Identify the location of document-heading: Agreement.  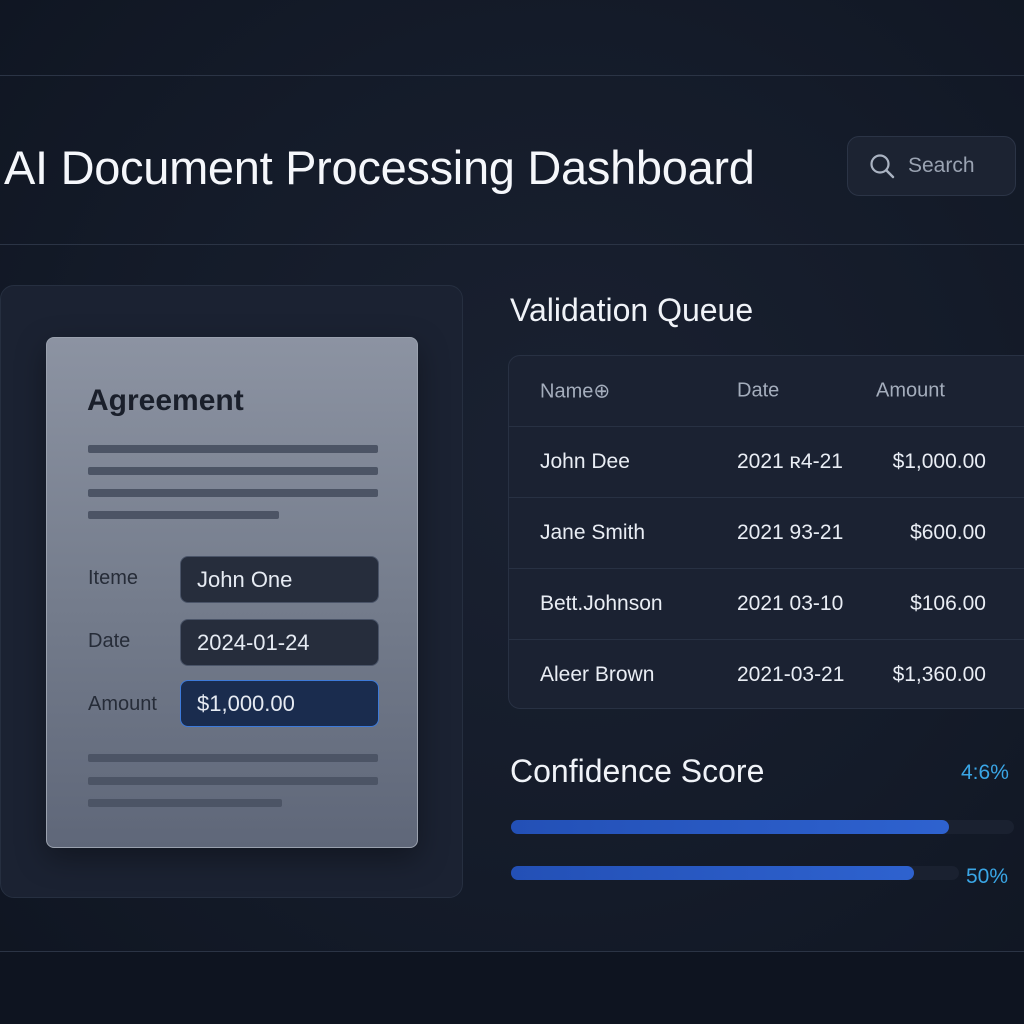
(165, 400).